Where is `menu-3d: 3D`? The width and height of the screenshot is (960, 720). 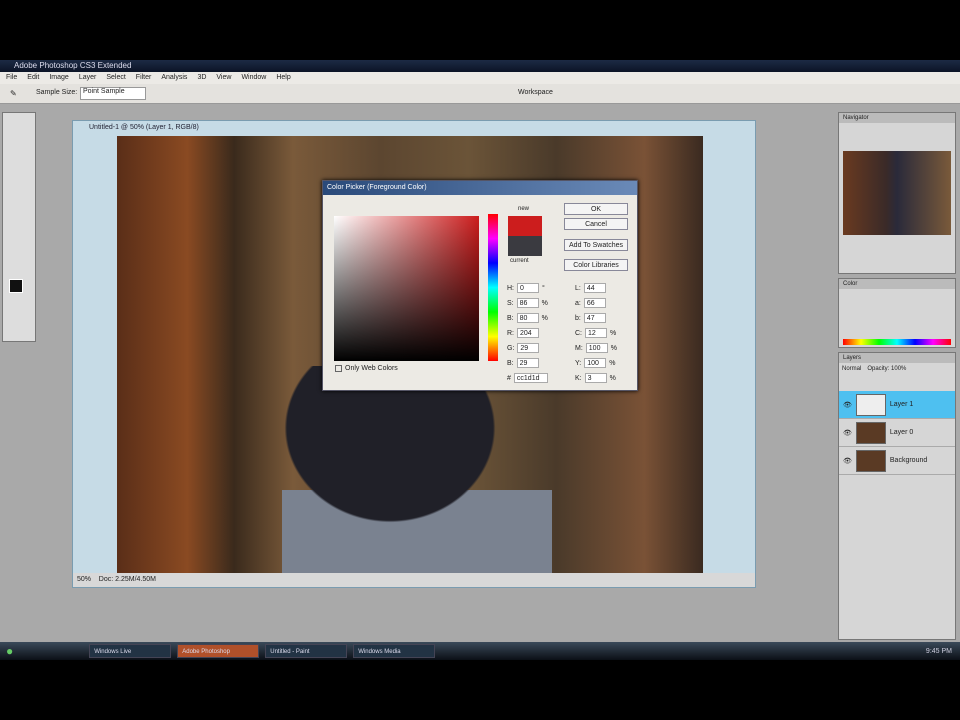 menu-3d: 3D is located at coordinates (201, 78).